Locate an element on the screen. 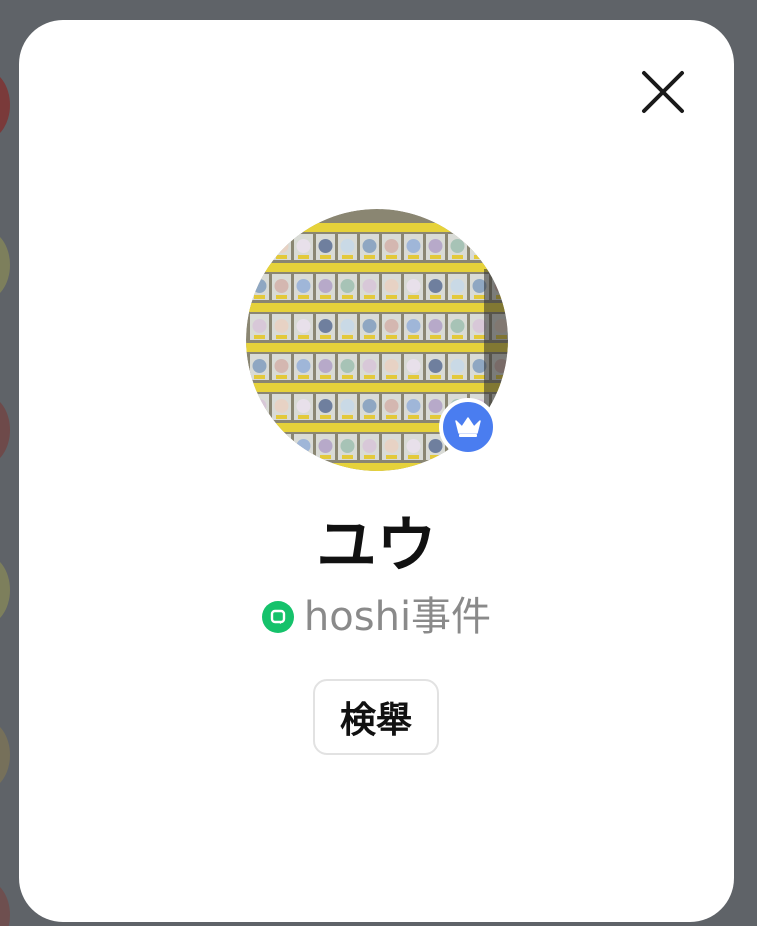 The image size is (757, 926). report-button: 検舉 is located at coordinates (376, 717).